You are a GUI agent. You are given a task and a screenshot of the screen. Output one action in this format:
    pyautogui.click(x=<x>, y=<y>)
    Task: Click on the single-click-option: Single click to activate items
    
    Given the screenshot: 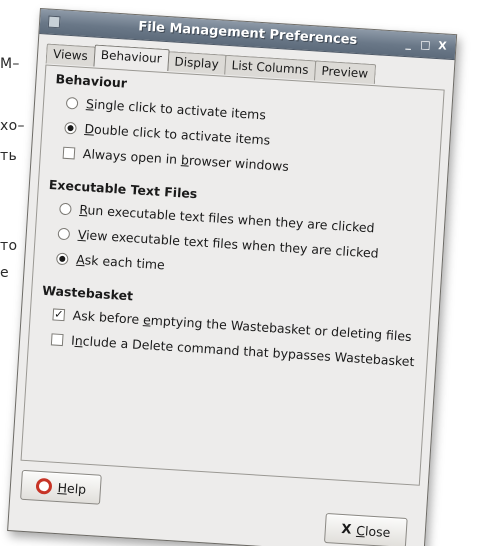 What is the action you would take?
    pyautogui.click(x=166, y=109)
    